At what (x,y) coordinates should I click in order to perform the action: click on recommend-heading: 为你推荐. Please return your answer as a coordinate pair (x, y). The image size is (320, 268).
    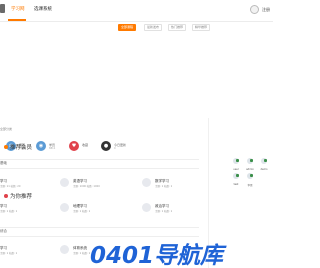
    Looking at the image, I should click on (18, 196).